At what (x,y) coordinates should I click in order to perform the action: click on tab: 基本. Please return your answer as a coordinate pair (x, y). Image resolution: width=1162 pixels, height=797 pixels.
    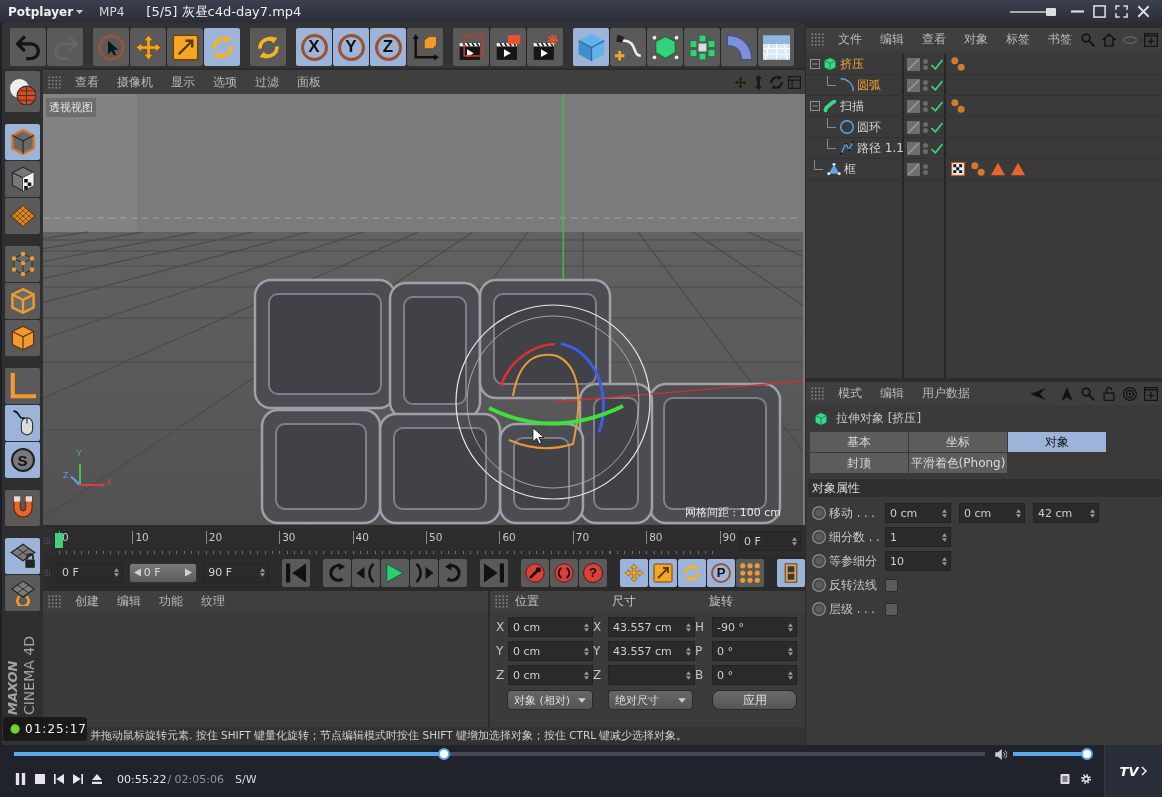
    Looking at the image, I should click on (859, 442).